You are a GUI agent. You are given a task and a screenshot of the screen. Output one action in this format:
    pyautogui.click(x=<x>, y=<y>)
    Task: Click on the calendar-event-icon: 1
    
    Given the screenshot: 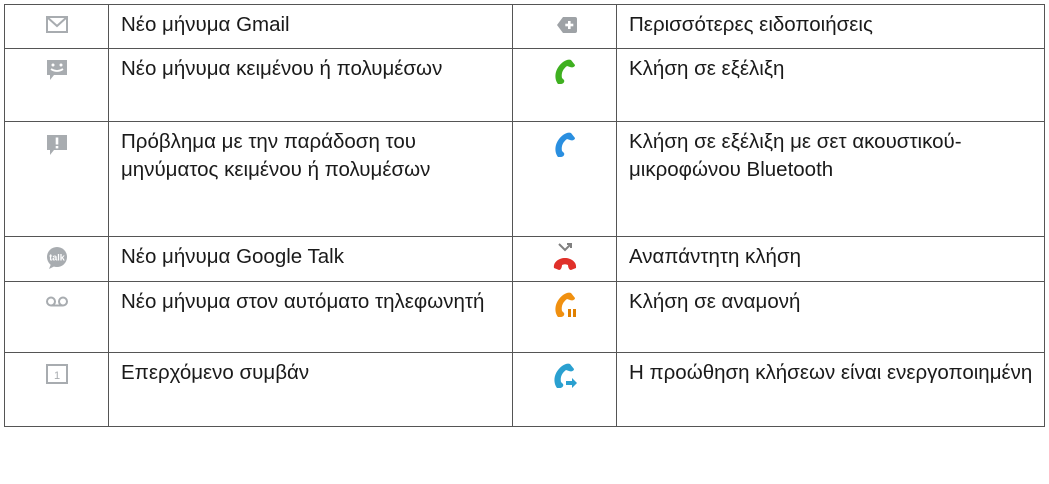 What is the action you would take?
    pyautogui.click(x=56, y=376)
    